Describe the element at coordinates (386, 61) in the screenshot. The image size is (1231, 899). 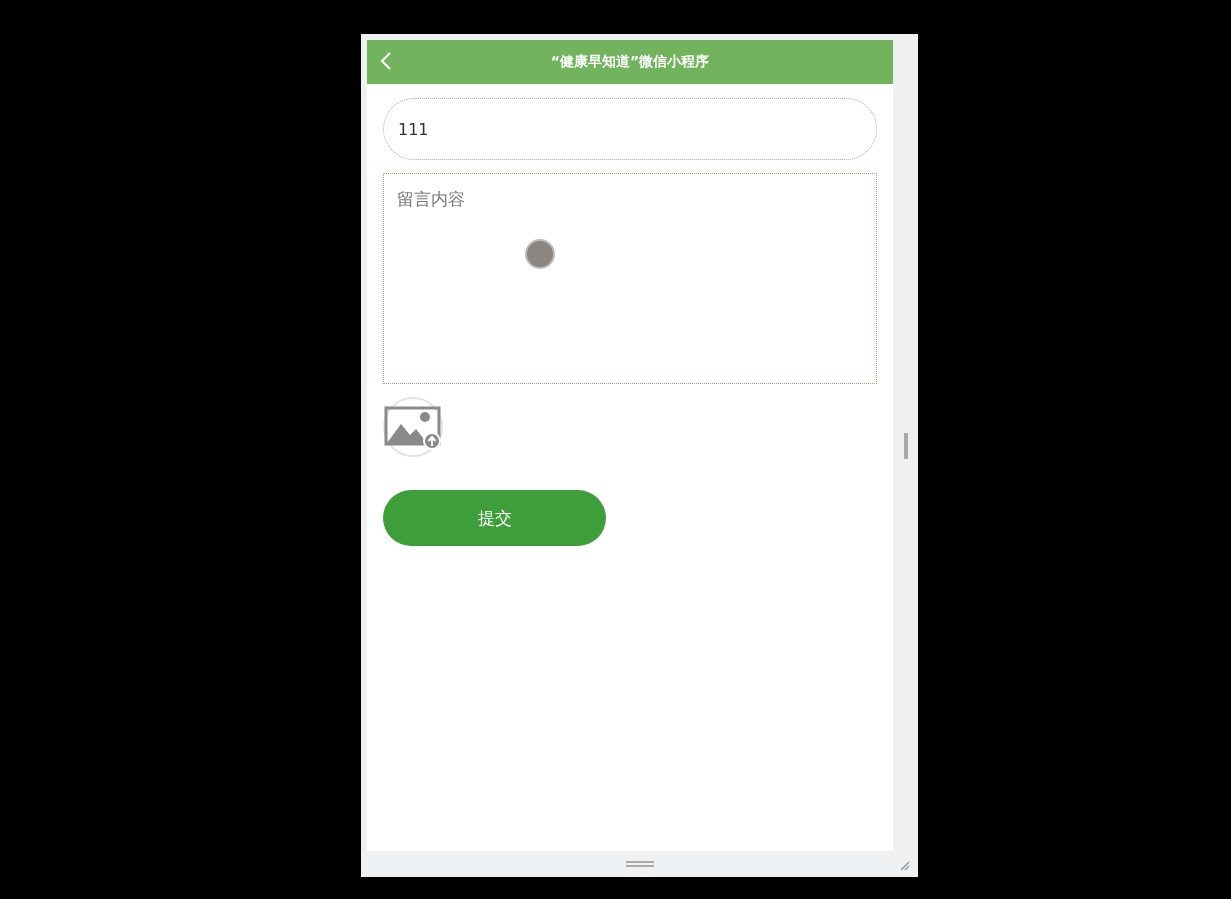
I see `back-icon` at that location.